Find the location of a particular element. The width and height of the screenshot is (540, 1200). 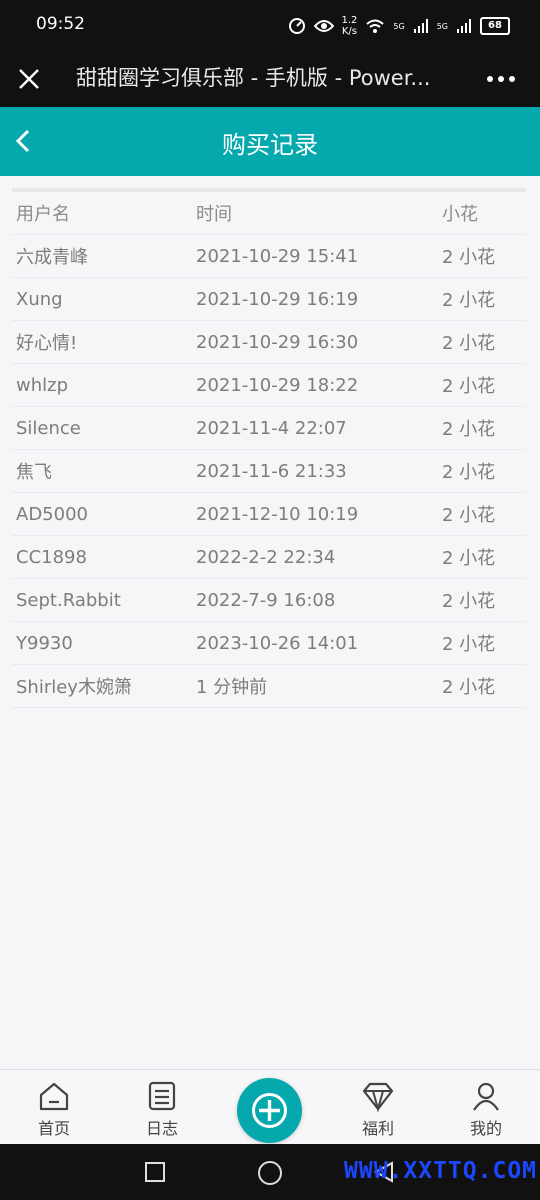

nav-welfare: 福利 is located at coordinates (378, 1109).